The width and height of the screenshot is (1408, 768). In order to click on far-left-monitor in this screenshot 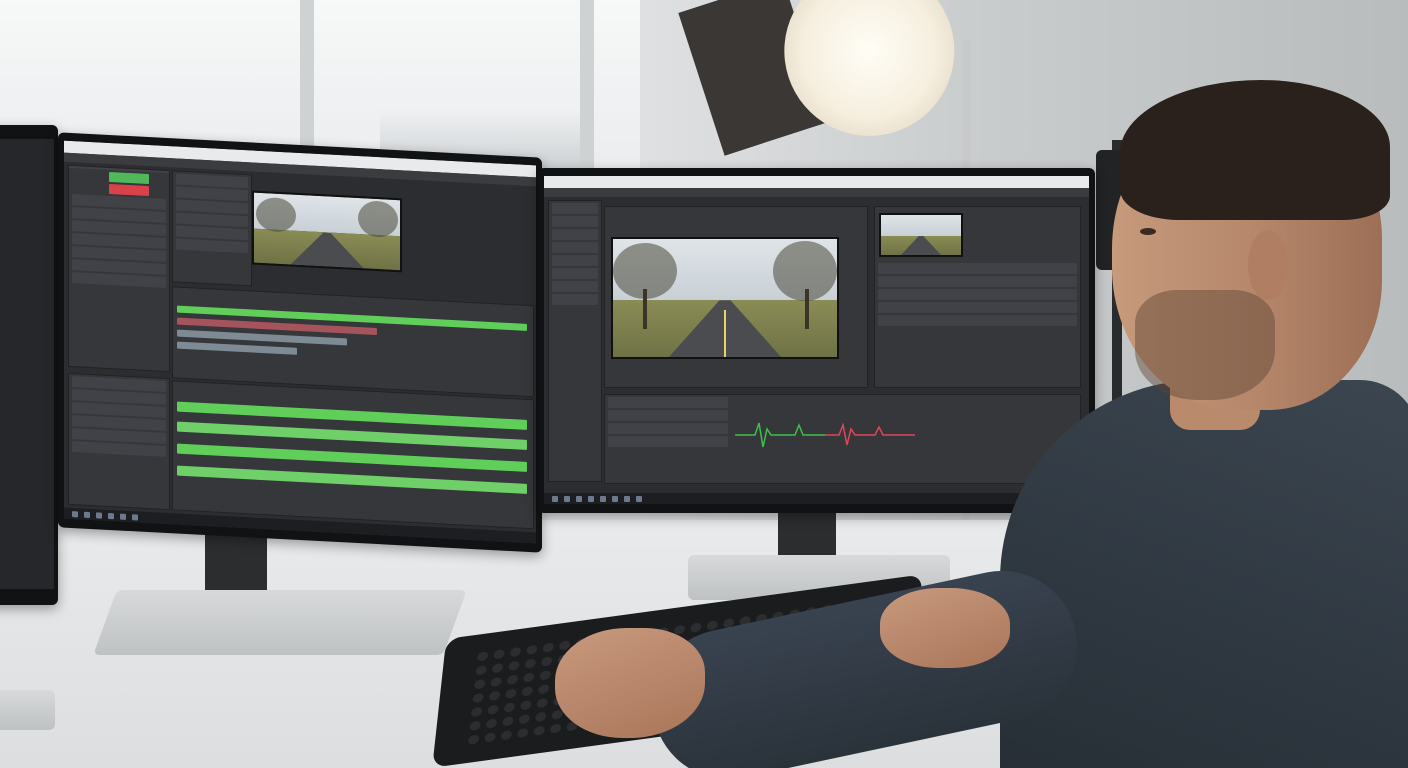, I will do `click(29, 365)`.